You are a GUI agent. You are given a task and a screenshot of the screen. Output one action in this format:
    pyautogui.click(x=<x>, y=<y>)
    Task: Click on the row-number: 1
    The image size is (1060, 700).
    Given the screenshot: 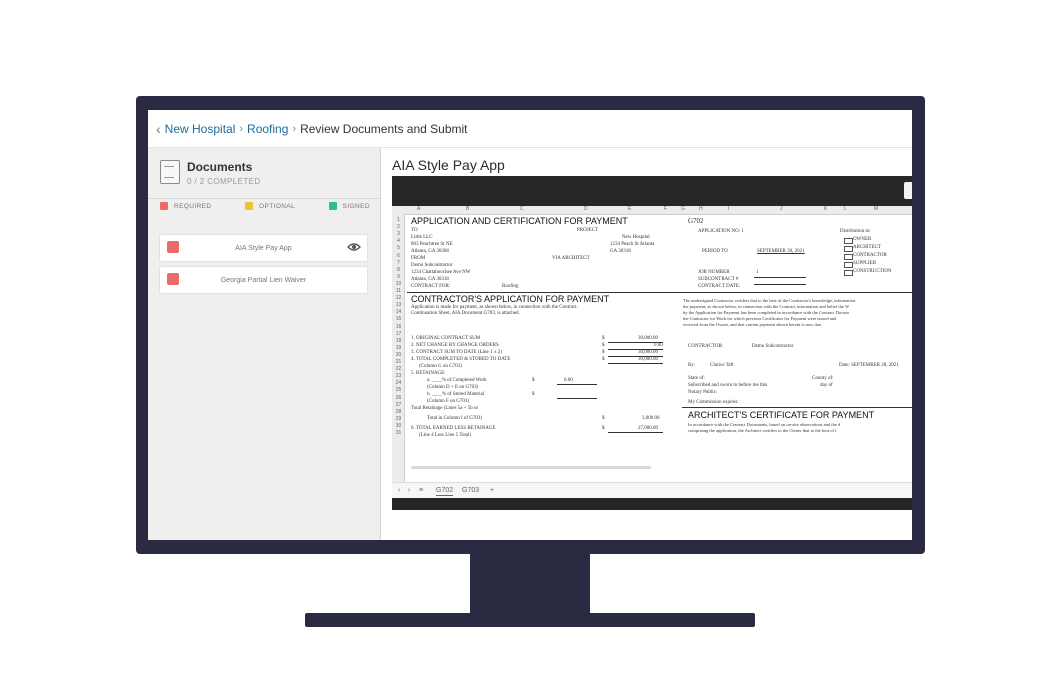 What is the action you would take?
    pyautogui.click(x=398, y=220)
    